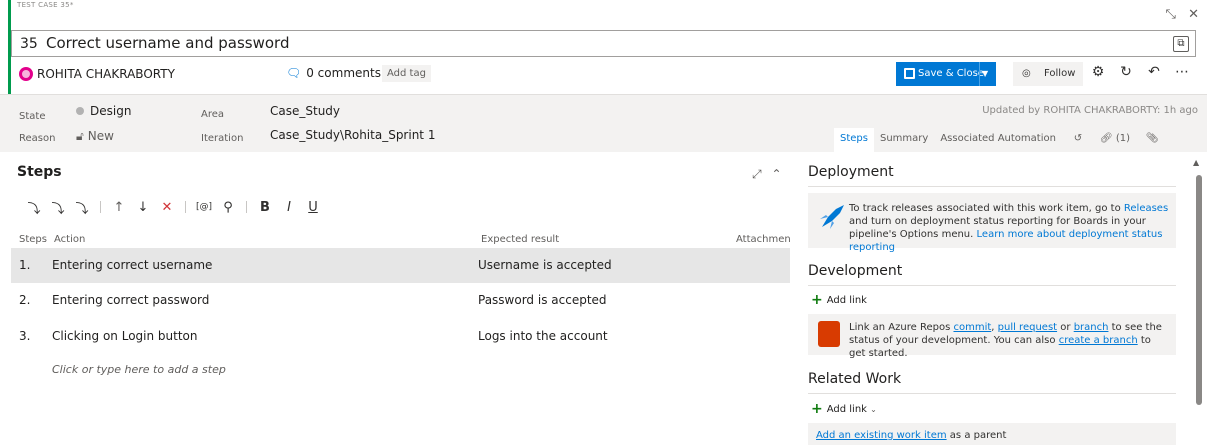  I want to click on delete-icon: ✕, so click(167, 207).